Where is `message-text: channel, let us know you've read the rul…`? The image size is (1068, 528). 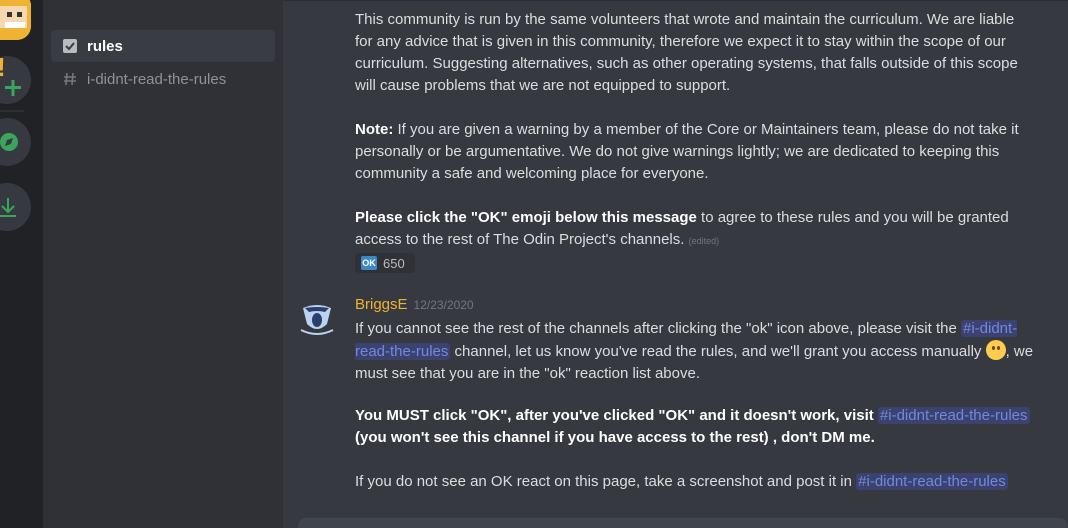
message-text: channel, let us know you've read the rul… is located at coordinates (718, 351).